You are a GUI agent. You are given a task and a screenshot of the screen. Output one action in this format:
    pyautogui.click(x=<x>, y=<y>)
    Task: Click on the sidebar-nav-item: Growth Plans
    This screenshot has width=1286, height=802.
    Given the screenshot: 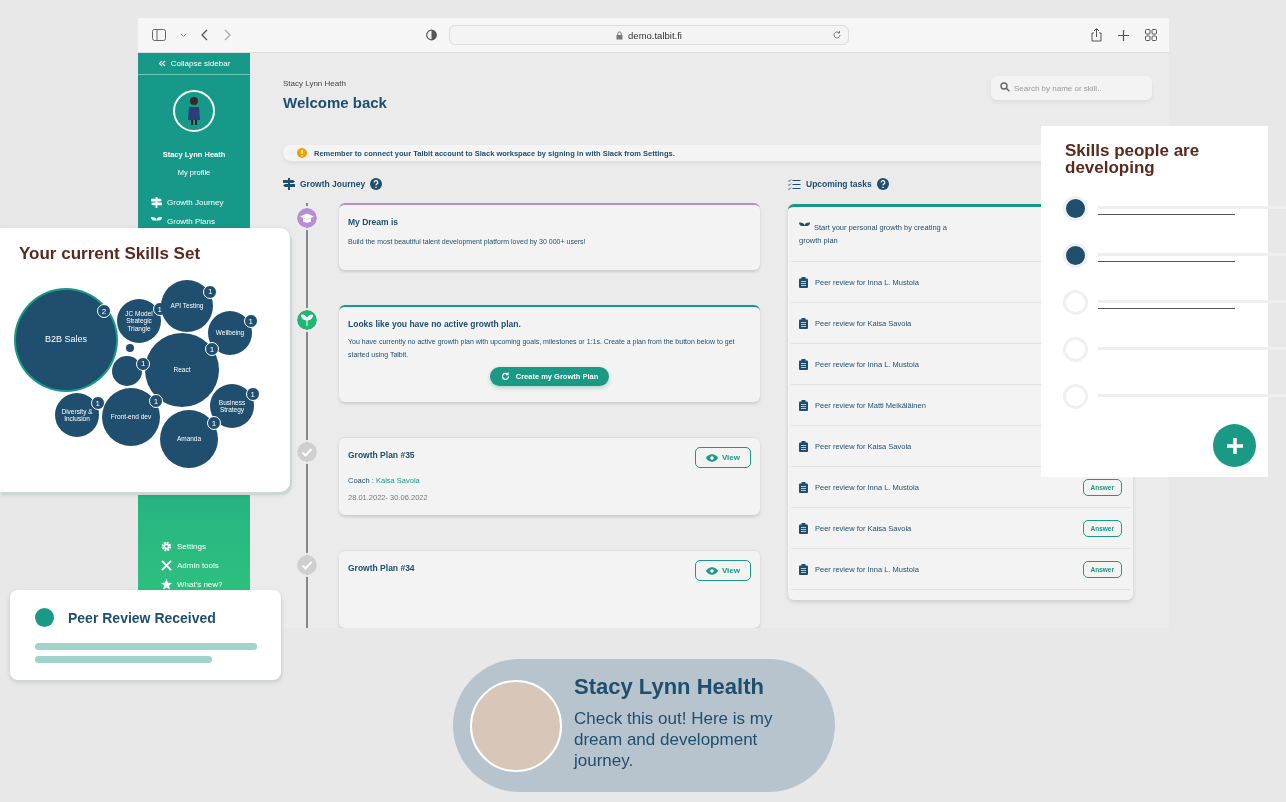 What is the action you would take?
    pyautogui.click(x=187, y=221)
    